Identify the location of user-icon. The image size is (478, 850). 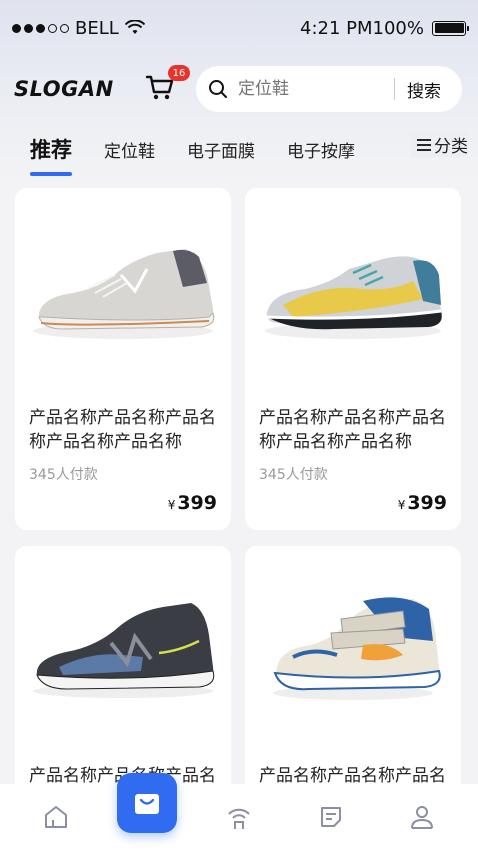
(422, 817).